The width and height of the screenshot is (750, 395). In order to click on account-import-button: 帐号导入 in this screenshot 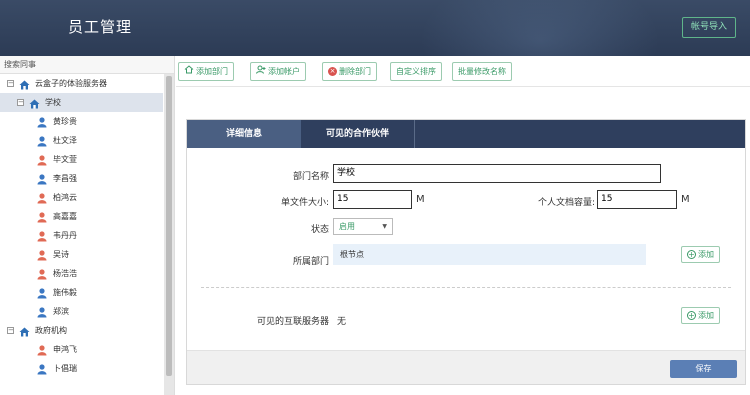, I will do `click(708, 27)`.